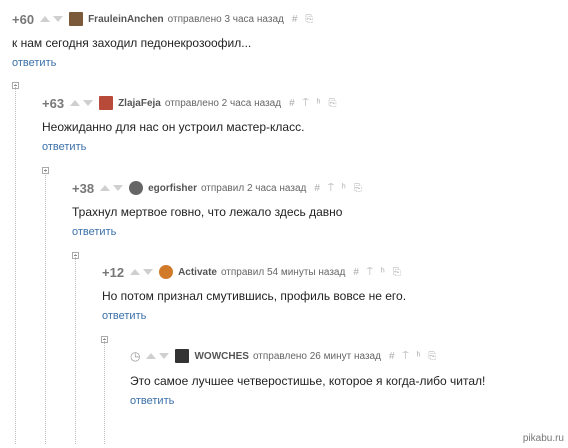 Image resolution: width=568 pixels, height=448 pixels. I want to click on comment-author: FrauleinAnchen, so click(126, 19).